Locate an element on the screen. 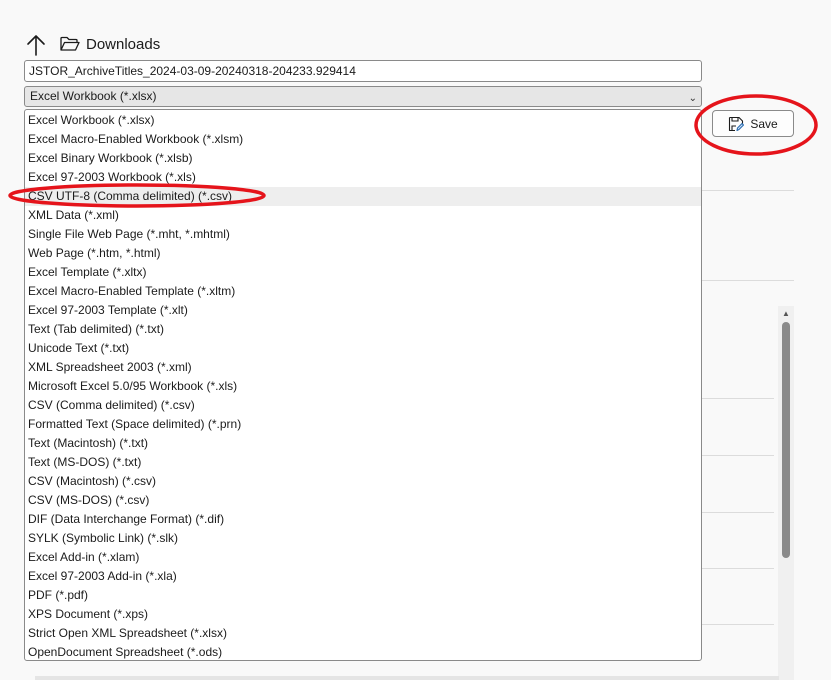 The width and height of the screenshot is (831, 680). dropdown-option: SYLK (Symbolic Link) (*.slk) is located at coordinates (363, 538).